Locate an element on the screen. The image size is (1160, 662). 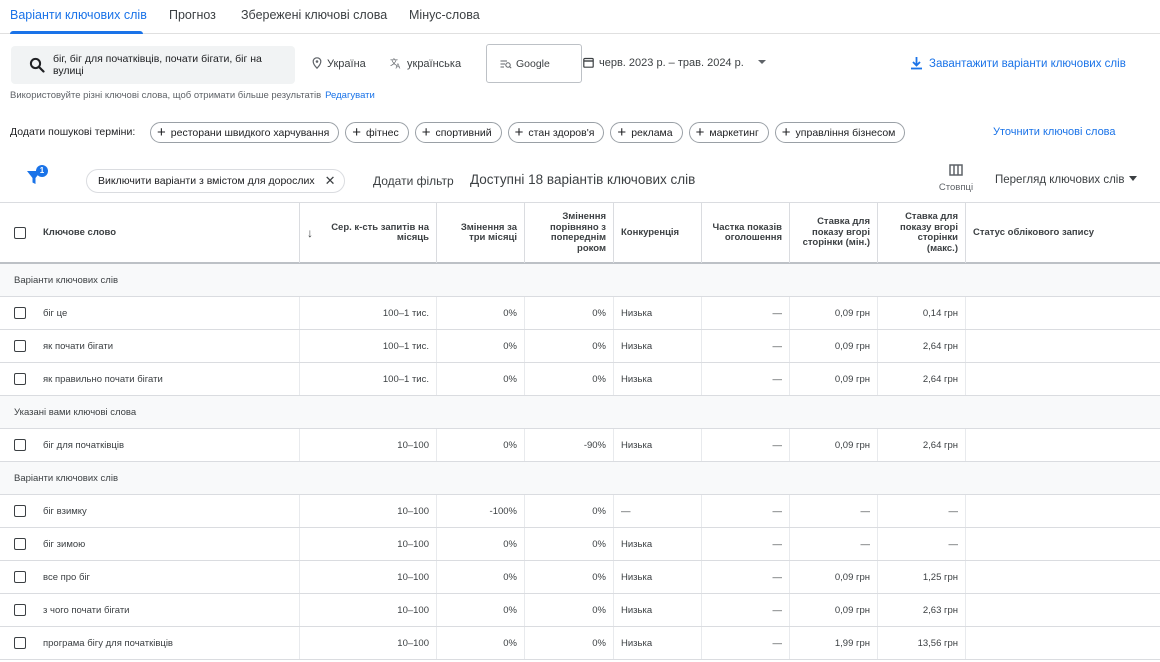
header-impression-share: Частка показів оголошення is located at coordinates (746, 233).